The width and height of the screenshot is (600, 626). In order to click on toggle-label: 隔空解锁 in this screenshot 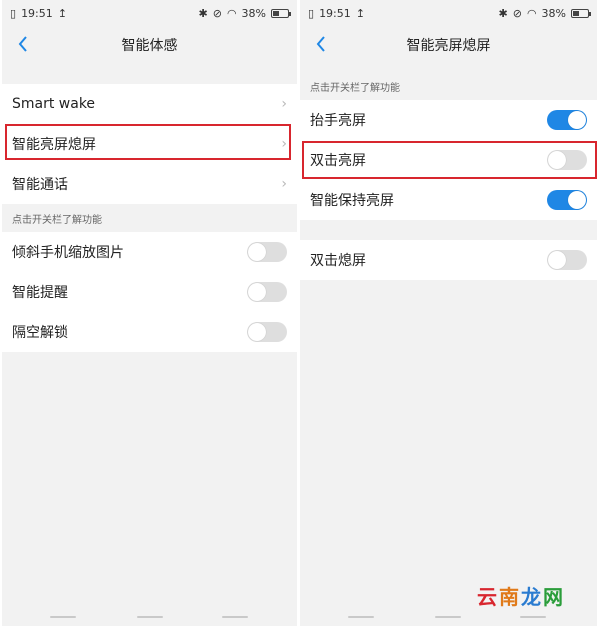, I will do `click(40, 333)`.